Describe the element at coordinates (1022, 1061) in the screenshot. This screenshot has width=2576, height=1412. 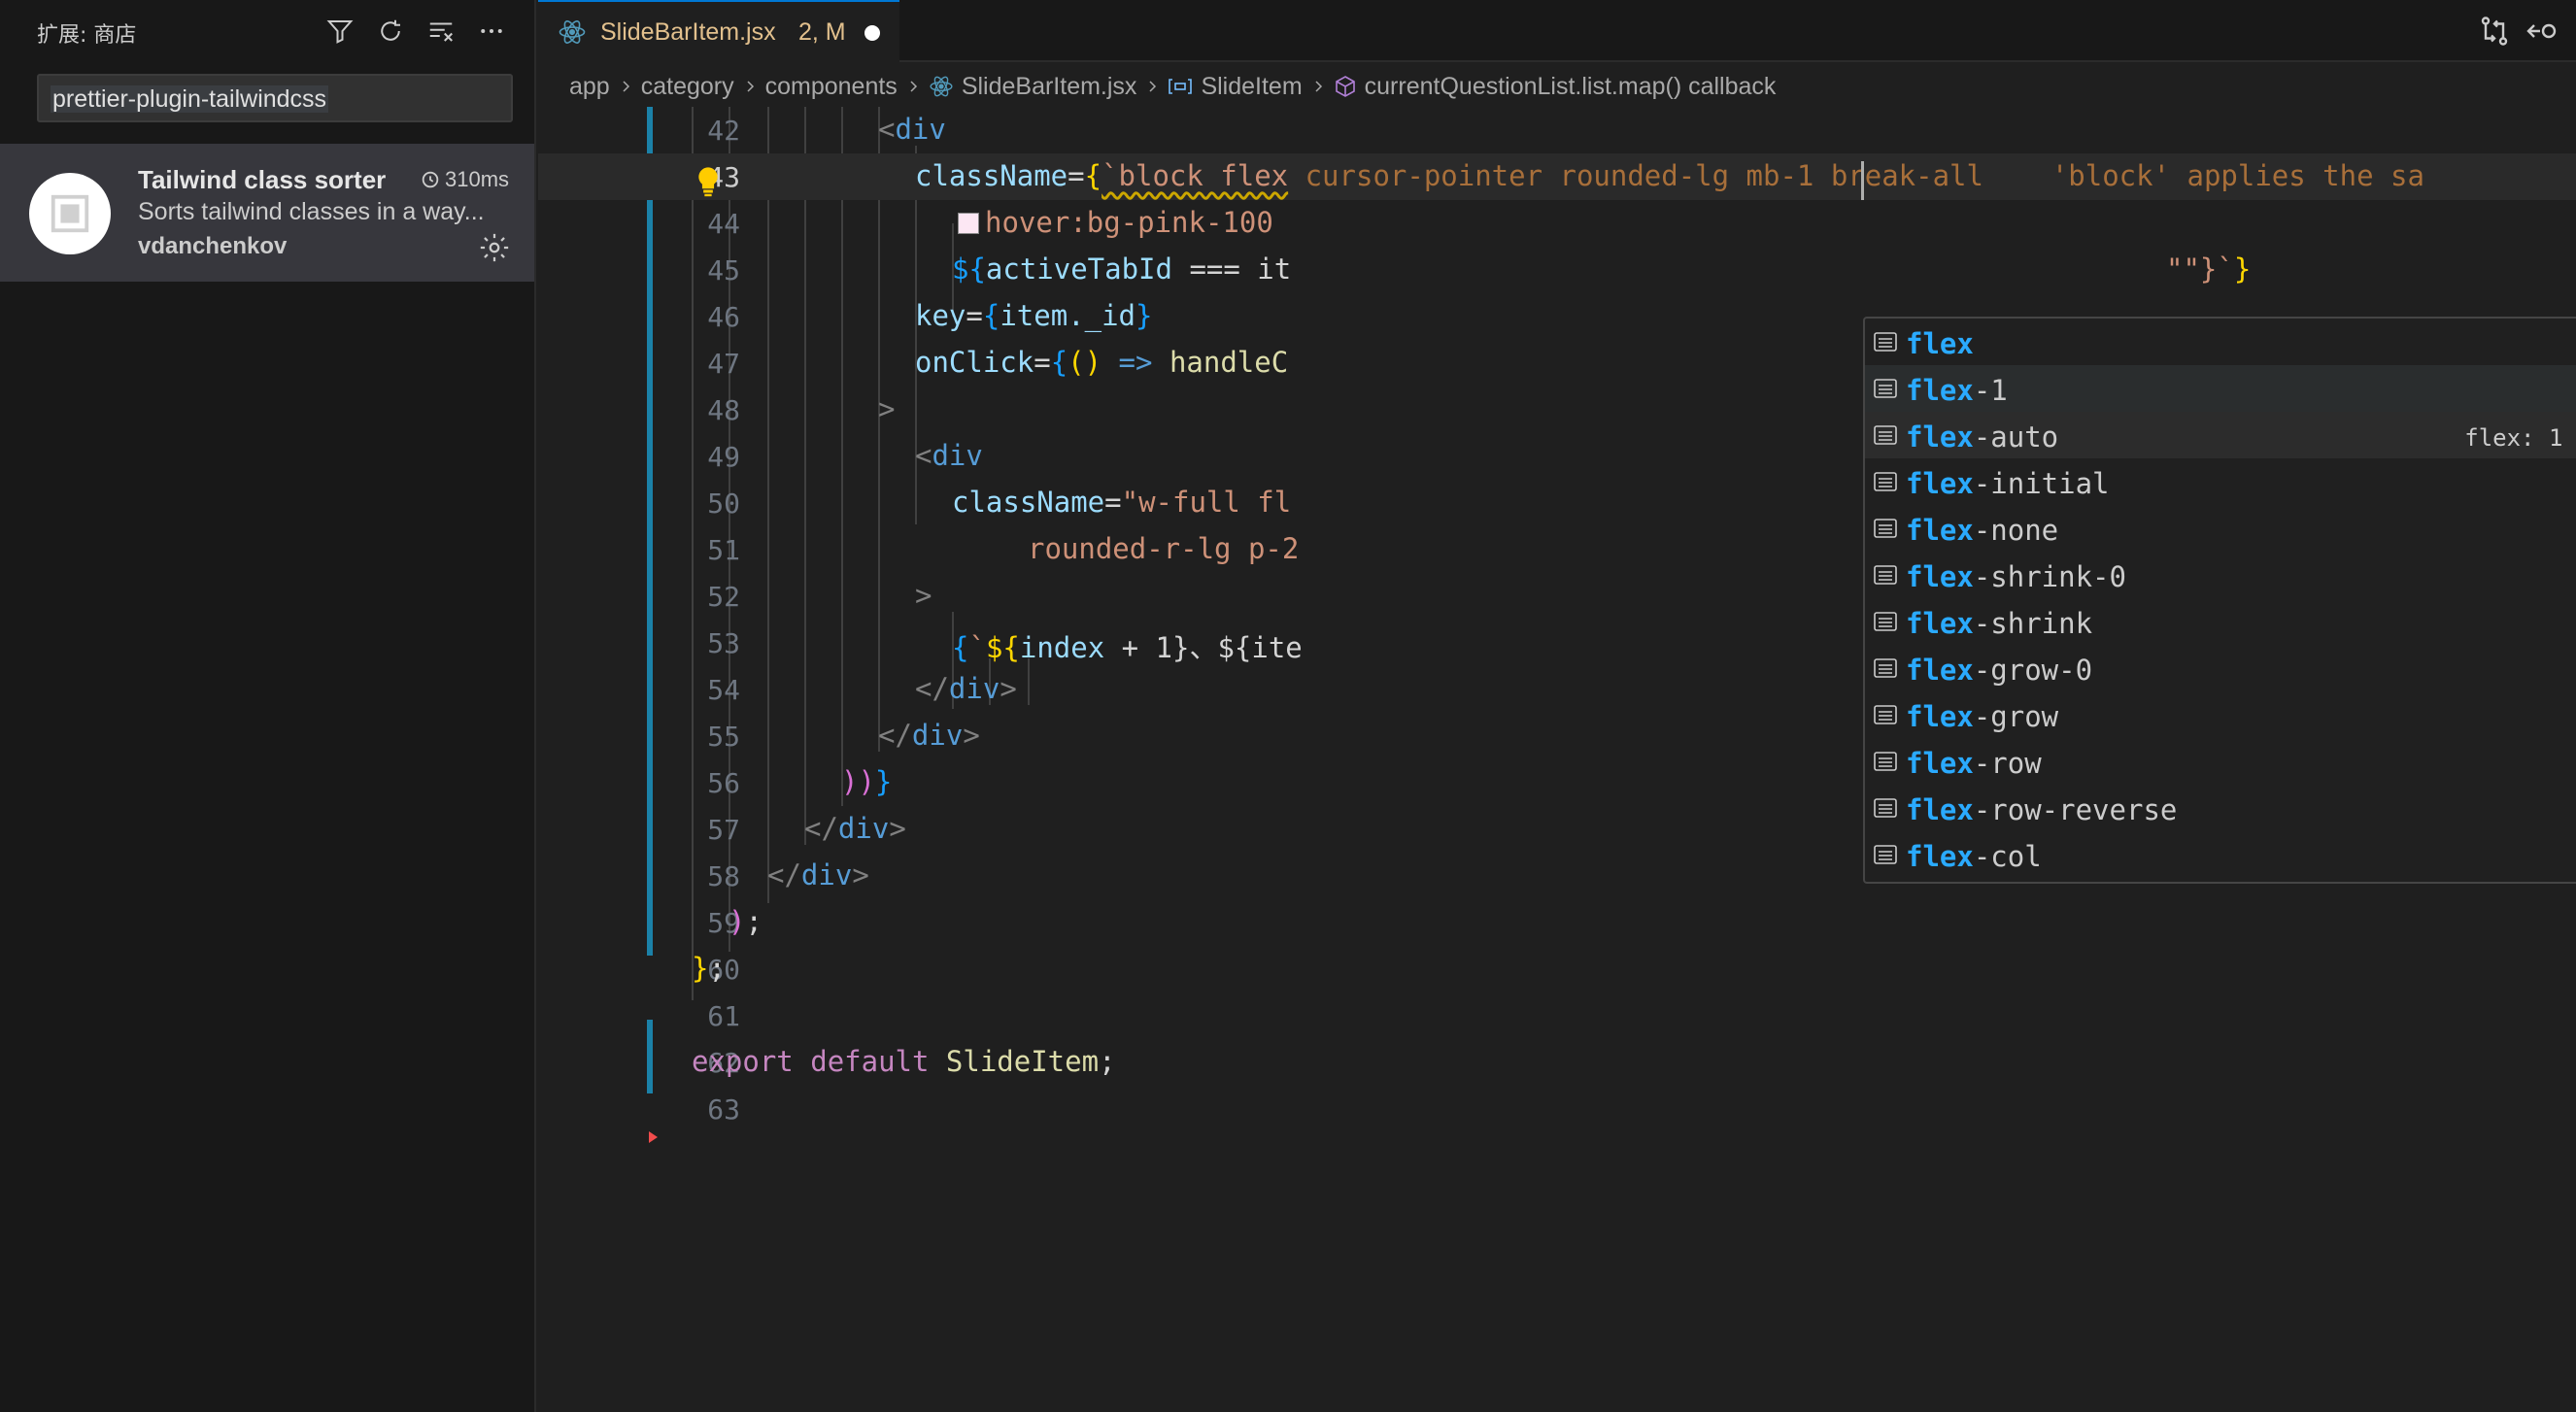
I see `code-token: SlideItem` at that location.